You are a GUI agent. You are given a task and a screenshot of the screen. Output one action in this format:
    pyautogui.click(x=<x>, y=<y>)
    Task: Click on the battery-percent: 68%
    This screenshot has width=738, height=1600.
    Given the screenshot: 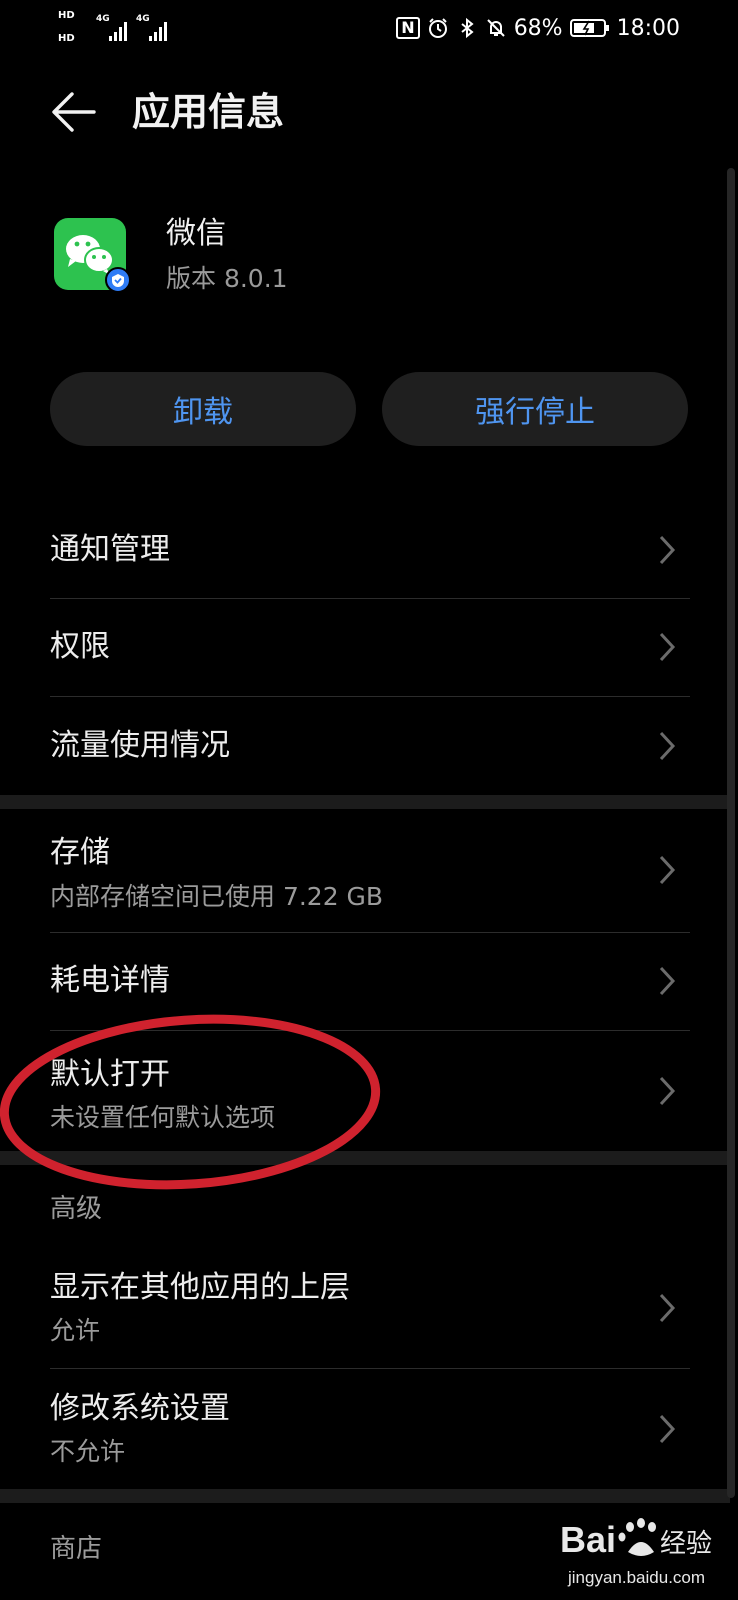 What is the action you would take?
    pyautogui.click(x=538, y=28)
    